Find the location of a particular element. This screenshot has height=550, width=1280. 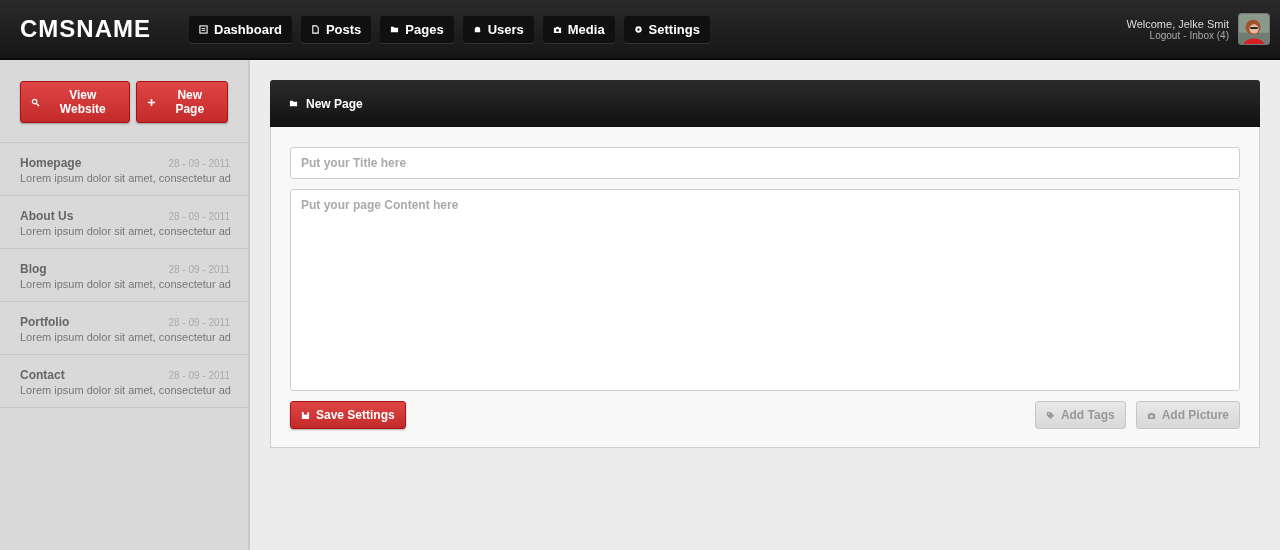

logout-link: Logout is located at coordinates (1165, 35).